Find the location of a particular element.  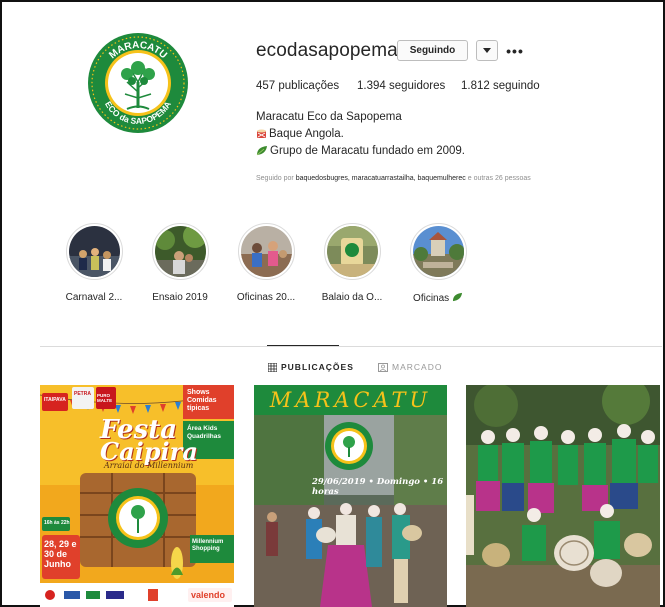

following-button: Seguindo is located at coordinates (432, 50).